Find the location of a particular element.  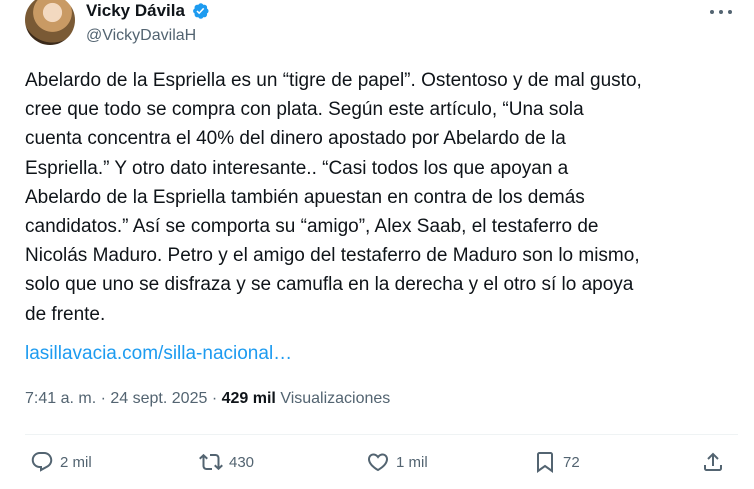

views-label: Visualizaciones is located at coordinates (335, 398).